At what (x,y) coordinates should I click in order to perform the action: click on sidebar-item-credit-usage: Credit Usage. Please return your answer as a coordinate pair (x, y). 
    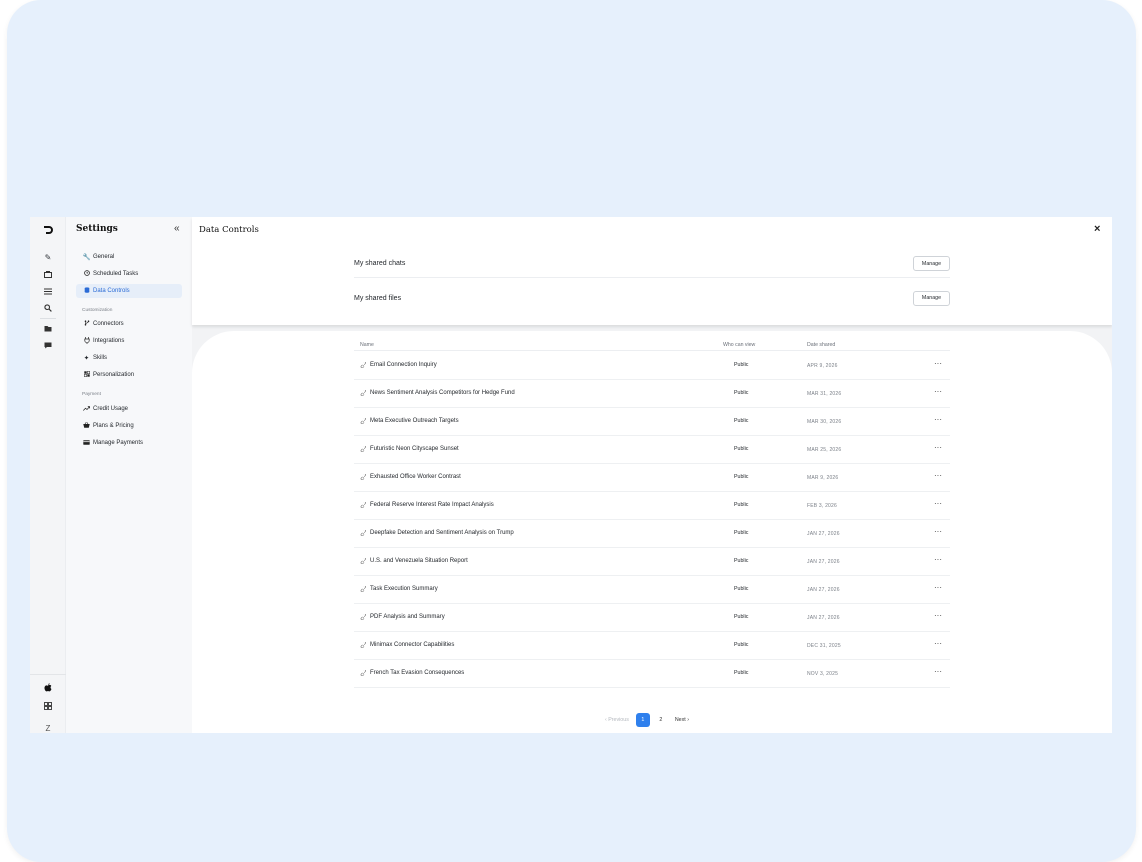
    Looking at the image, I should click on (129, 409).